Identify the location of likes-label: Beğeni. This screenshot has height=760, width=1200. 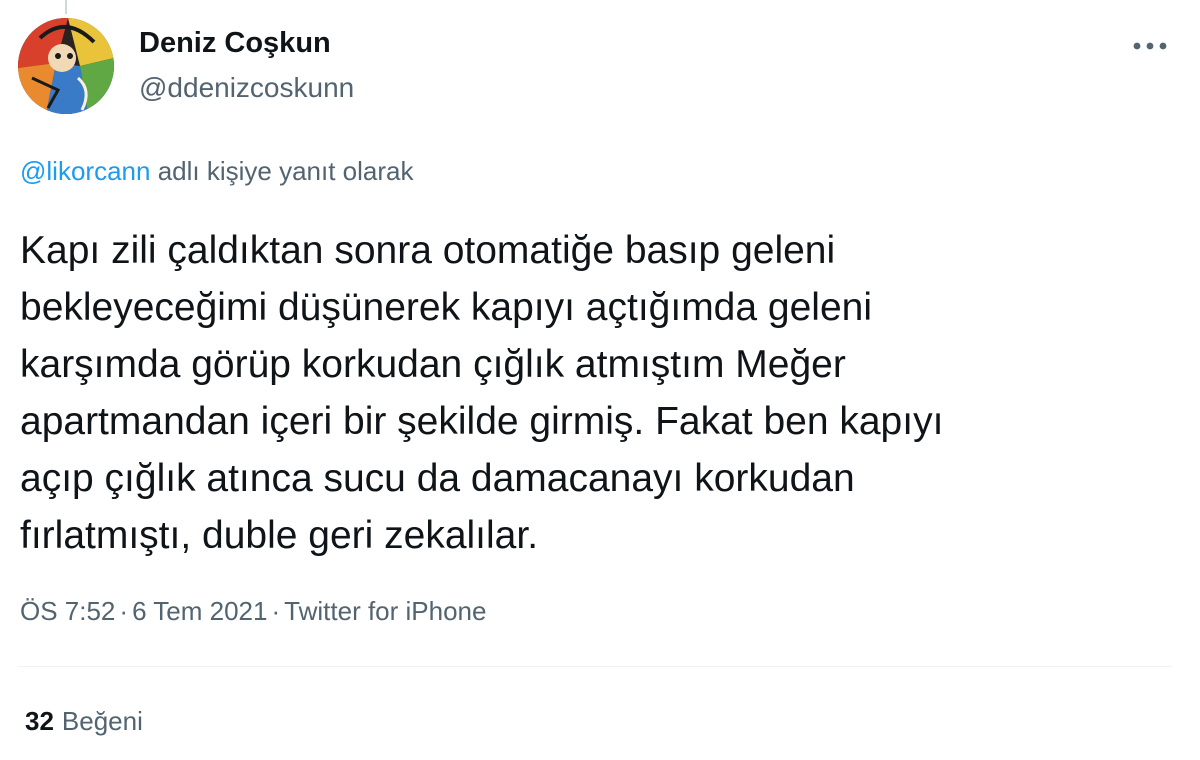
(102, 721).